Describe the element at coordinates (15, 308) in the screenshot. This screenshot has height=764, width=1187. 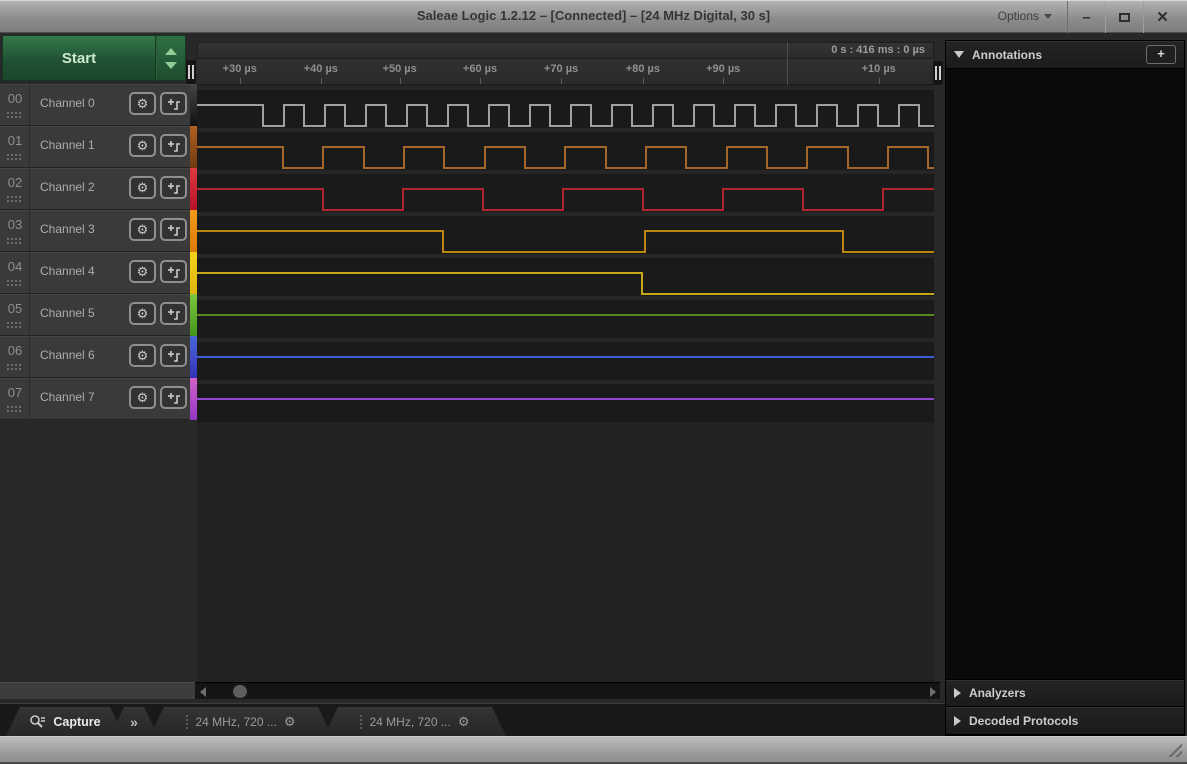
I see `channel-number: 05` at that location.